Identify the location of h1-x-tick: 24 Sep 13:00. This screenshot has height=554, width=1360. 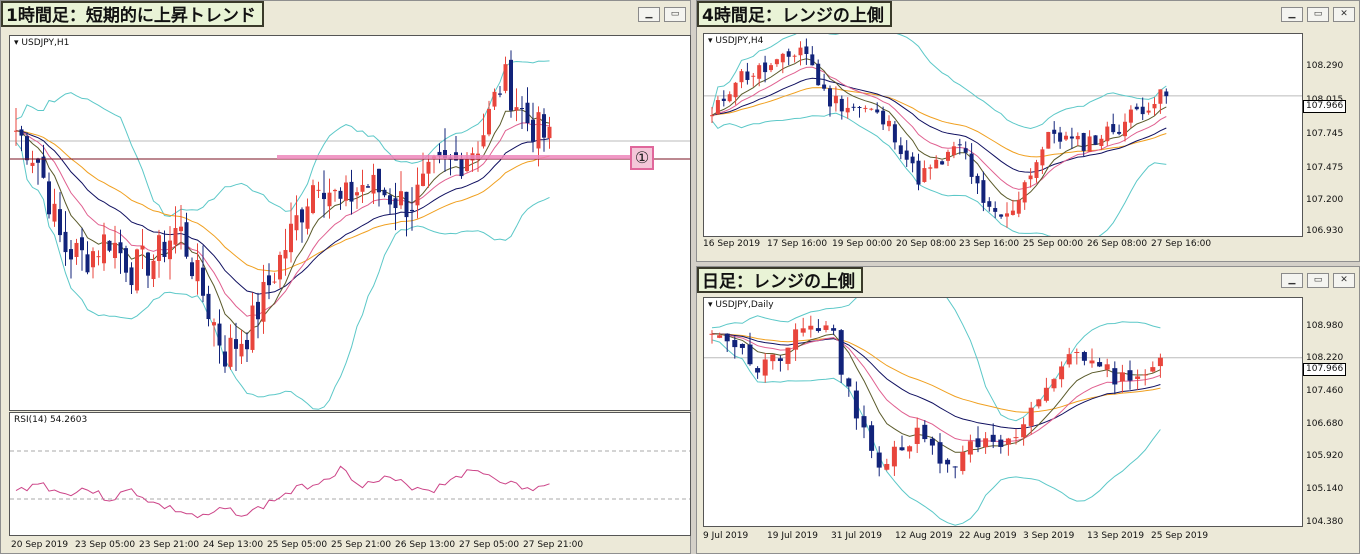
(233, 545).